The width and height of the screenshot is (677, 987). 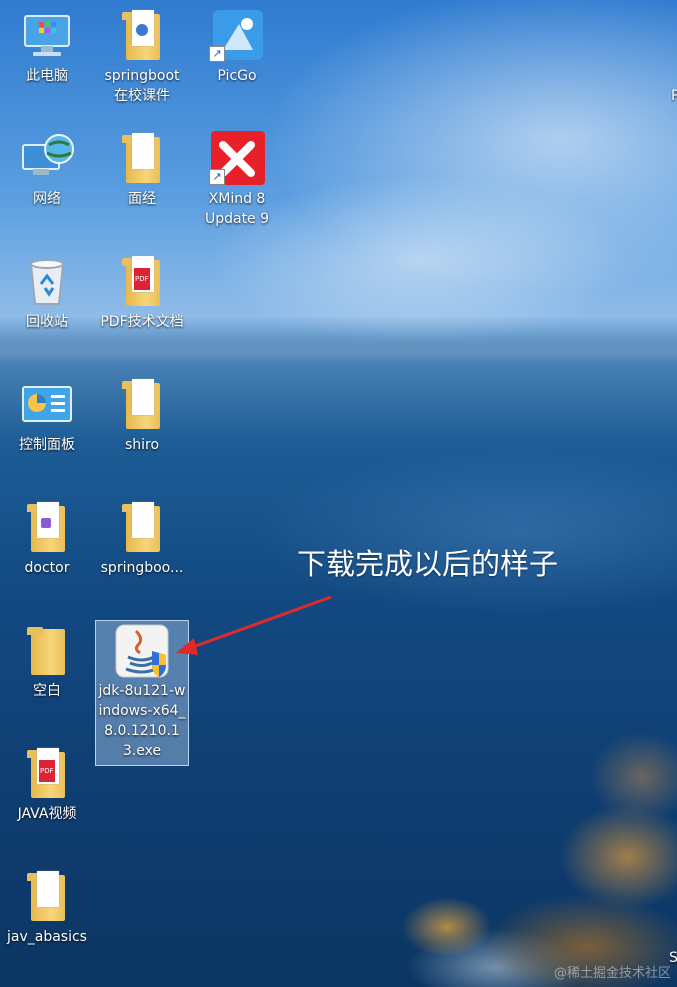 I want to click on desktop-icon-shiro: shiro, so click(x=142, y=416).